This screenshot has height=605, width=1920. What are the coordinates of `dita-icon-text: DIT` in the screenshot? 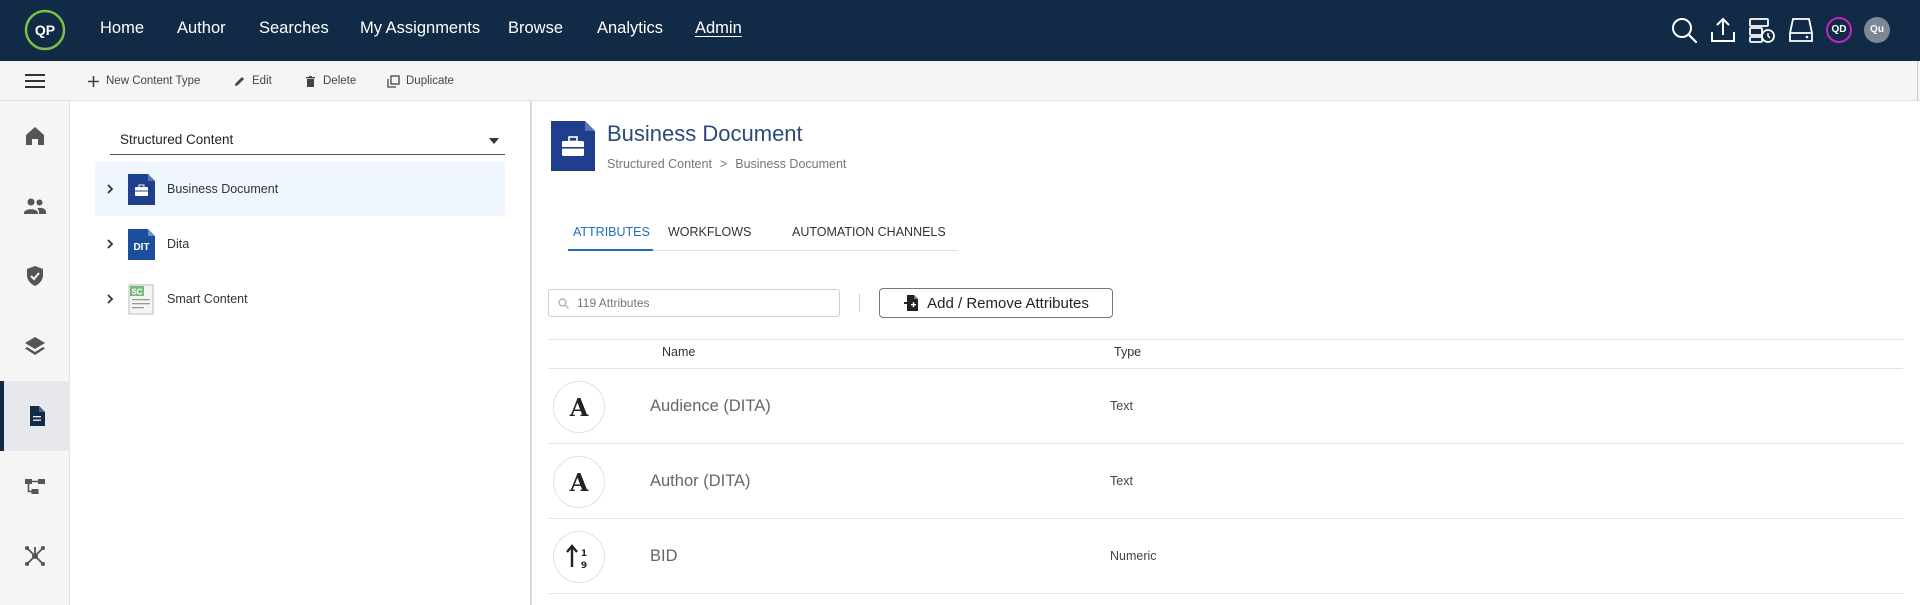 It's located at (141, 247).